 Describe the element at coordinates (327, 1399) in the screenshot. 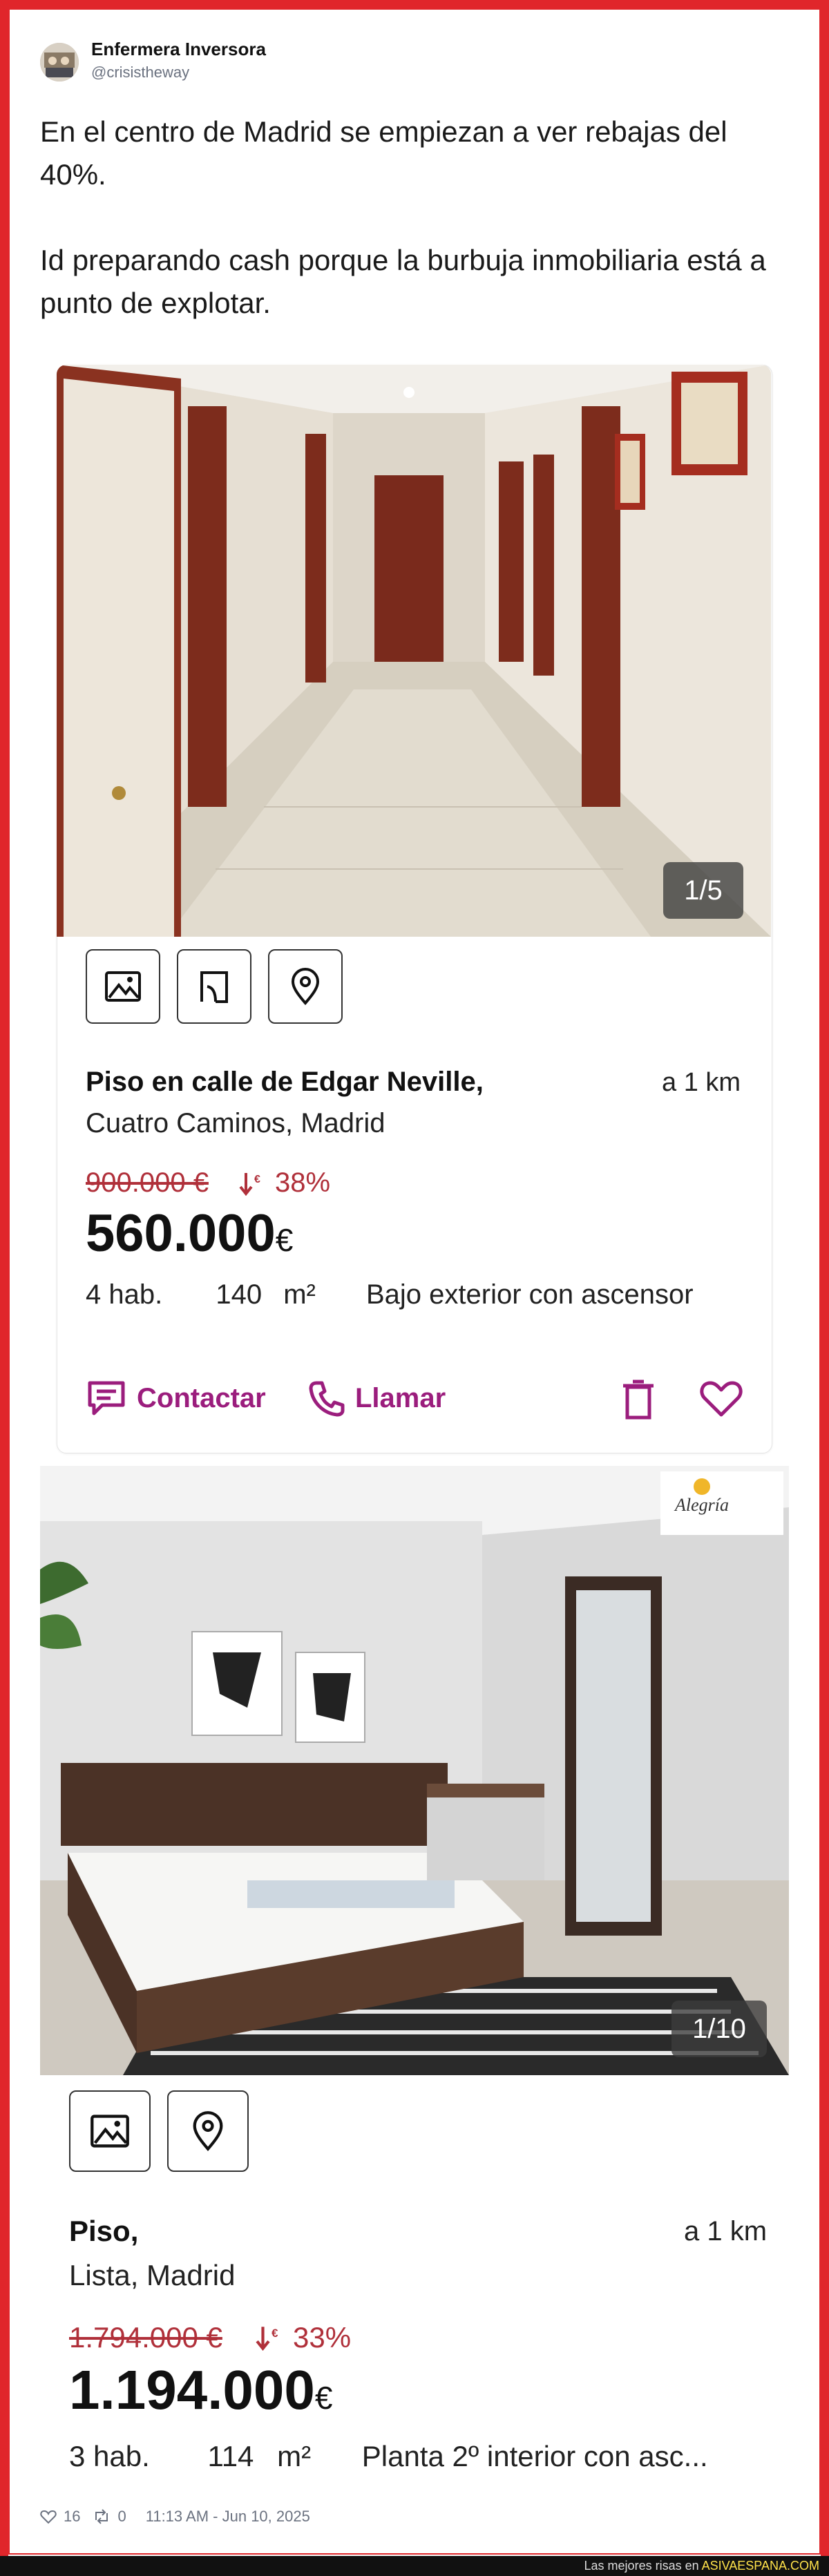

I see `phone-icon` at that location.